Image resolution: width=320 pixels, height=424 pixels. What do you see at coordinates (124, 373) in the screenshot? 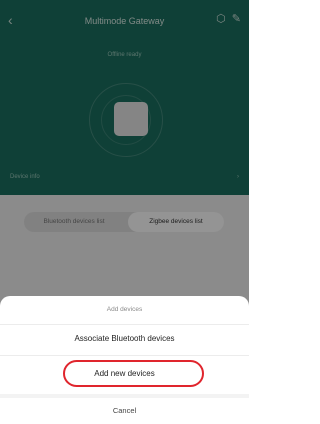
I see `add-new-devices-option: Add new devices` at bounding box center [124, 373].